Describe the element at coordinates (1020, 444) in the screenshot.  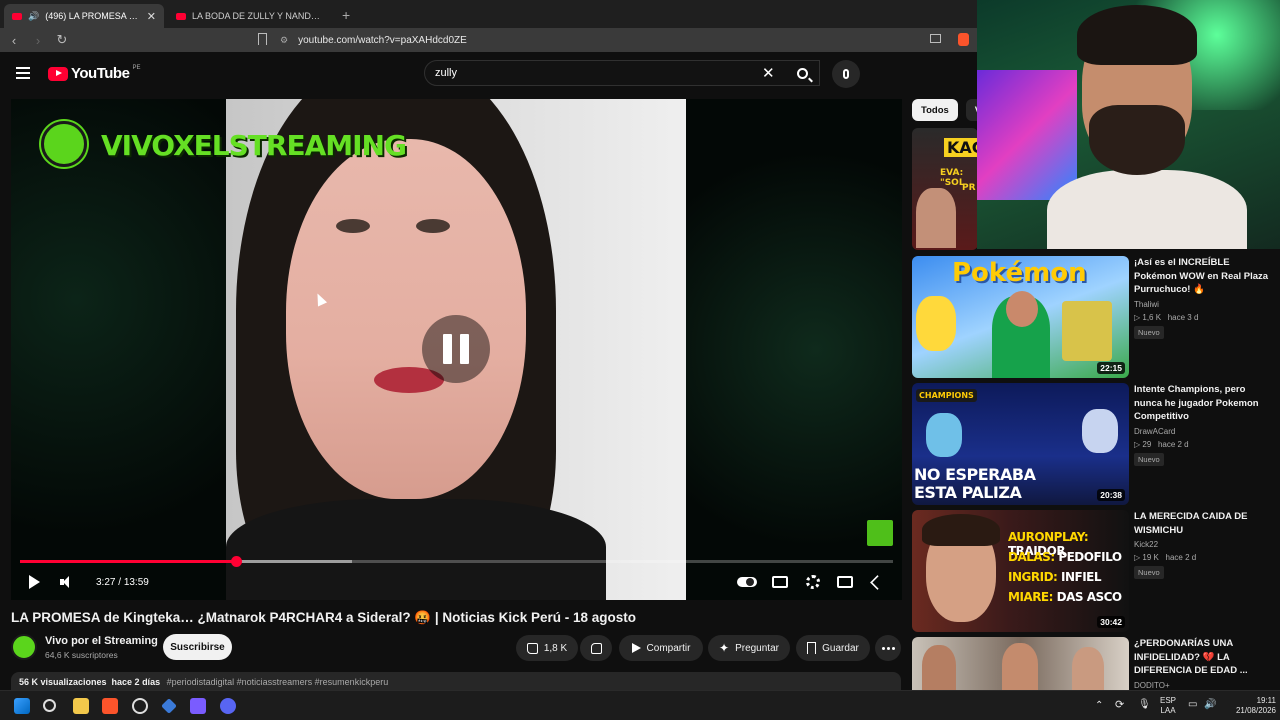
I see `video-thumbnail: CHAMPIONS NO ESPERABA ESTA PALIZA 20:38` at that location.